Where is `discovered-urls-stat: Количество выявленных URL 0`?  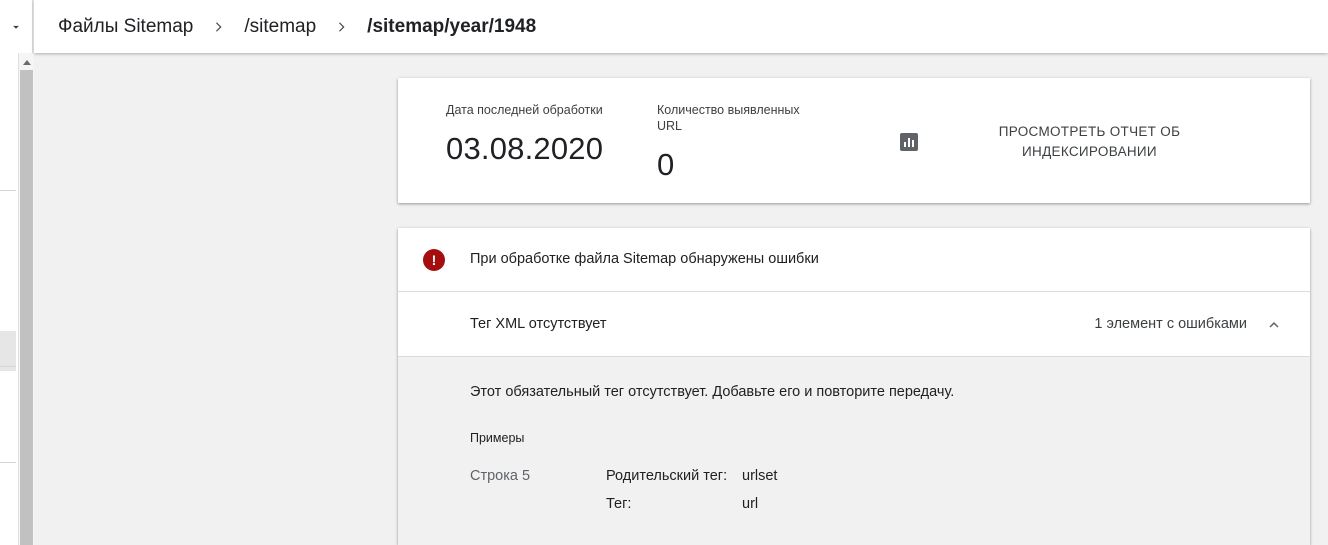
discovered-urls-stat: Количество выявленных URL 0 is located at coordinates (742, 142).